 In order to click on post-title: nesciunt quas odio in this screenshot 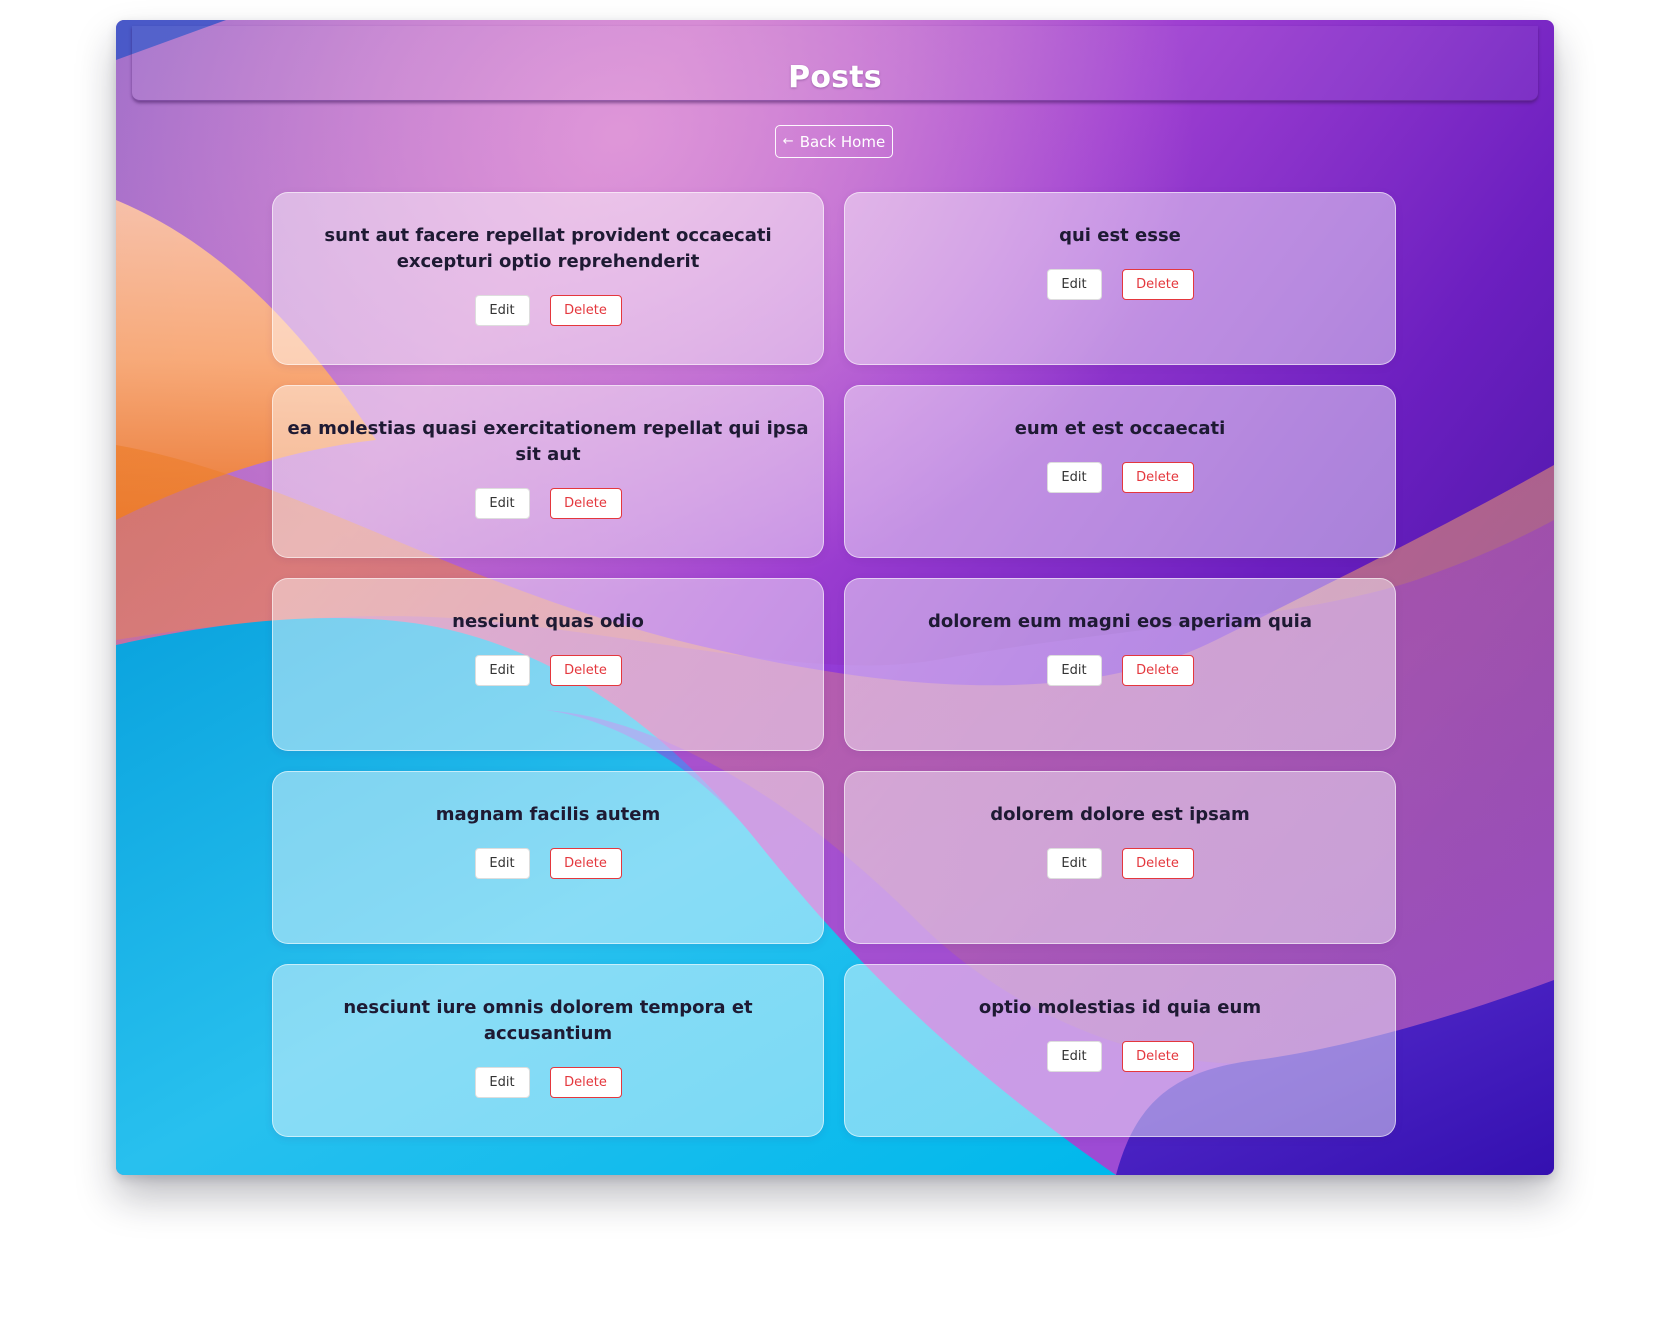, I will do `click(548, 621)`.